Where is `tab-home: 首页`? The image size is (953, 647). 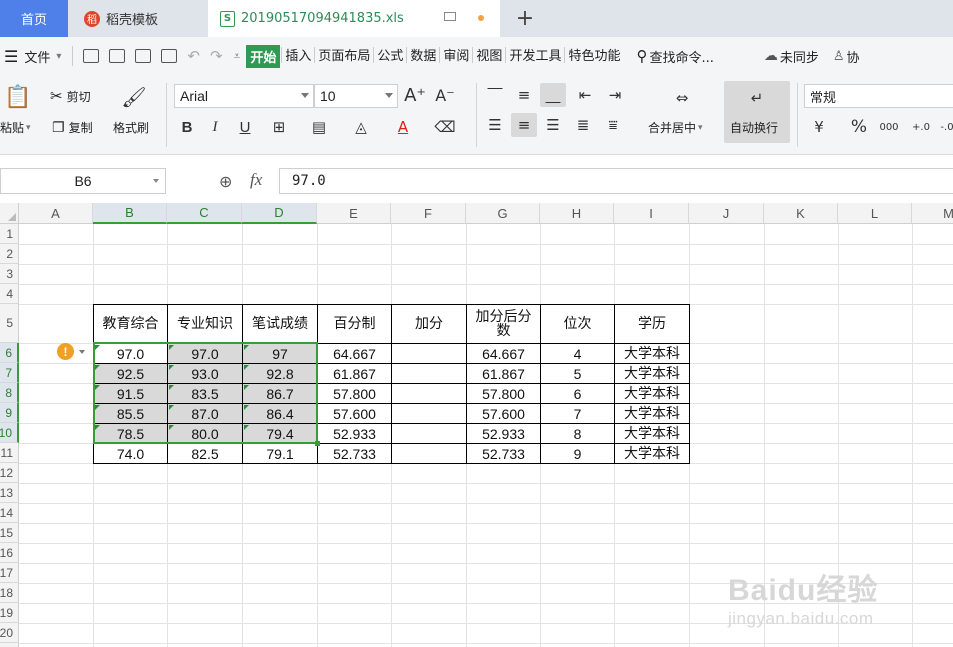 tab-home: 首页 is located at coordinates (34, 18).